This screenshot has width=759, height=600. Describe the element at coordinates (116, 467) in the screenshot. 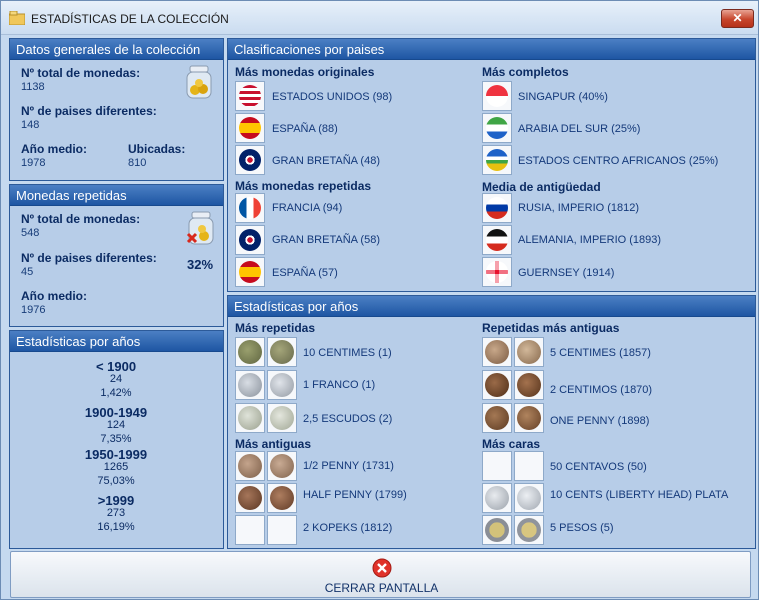

I see `year-count-3: 1265` at that location.